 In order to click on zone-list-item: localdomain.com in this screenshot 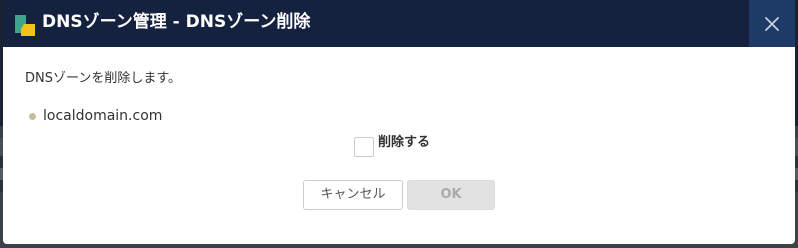, I will do `click(95, 116)`.